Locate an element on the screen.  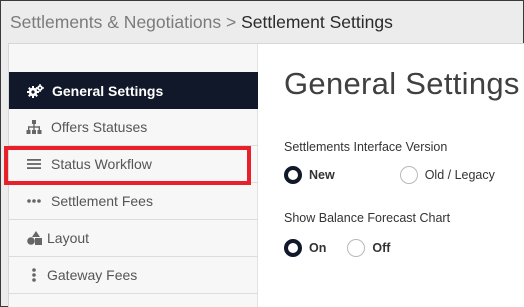
radio-label: On is located at coordinates (318, 248).